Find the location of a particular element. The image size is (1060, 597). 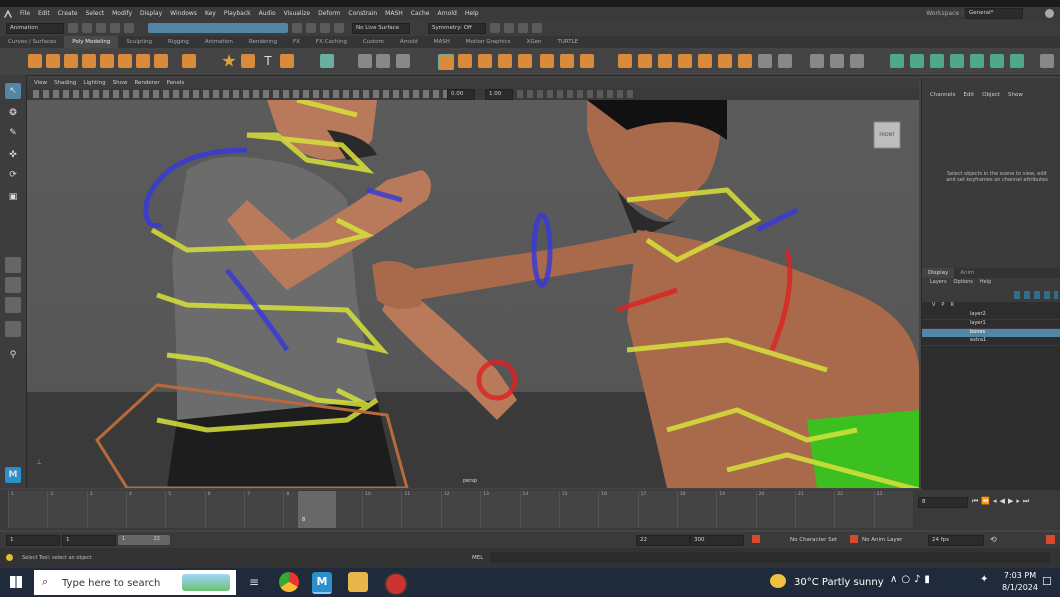

mirror-icon is located at coordinates (465, 61).